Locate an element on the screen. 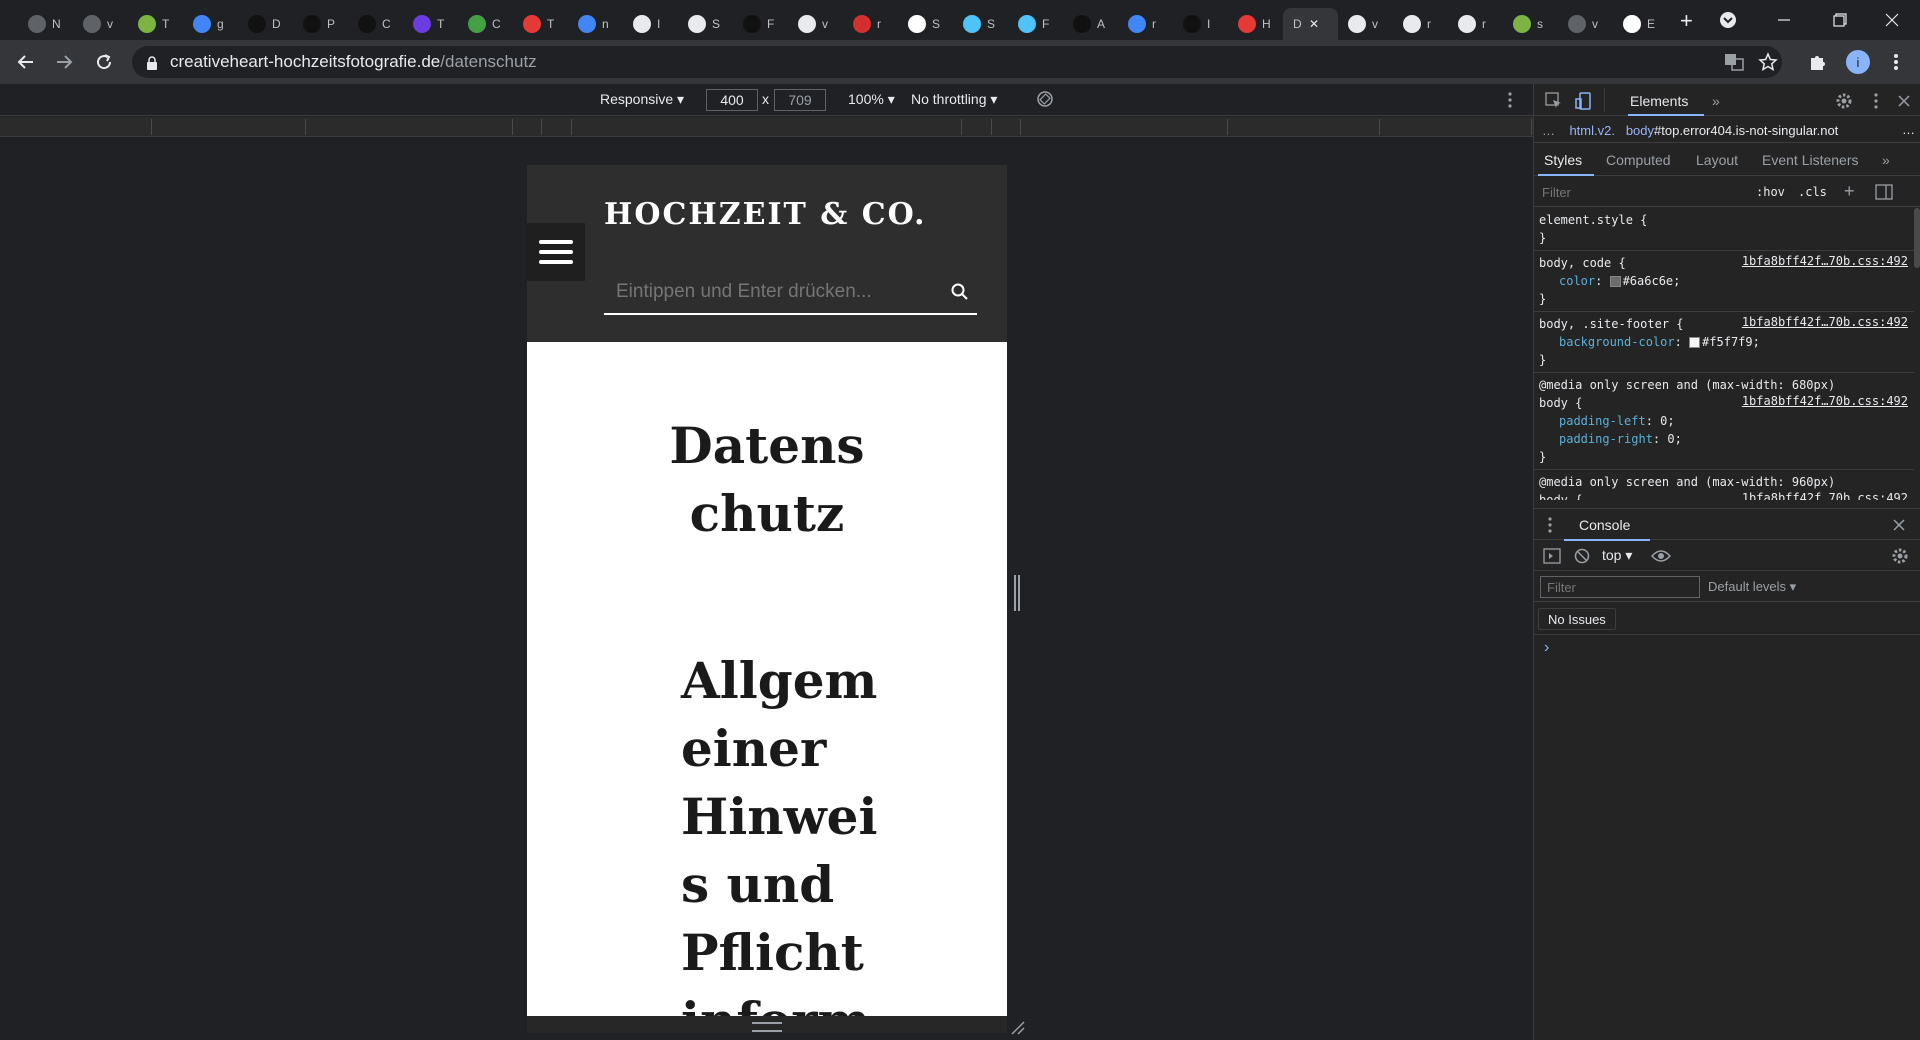 The image size is (1920, 1040). inspect-element-button is located at coordinates (1554, 101).